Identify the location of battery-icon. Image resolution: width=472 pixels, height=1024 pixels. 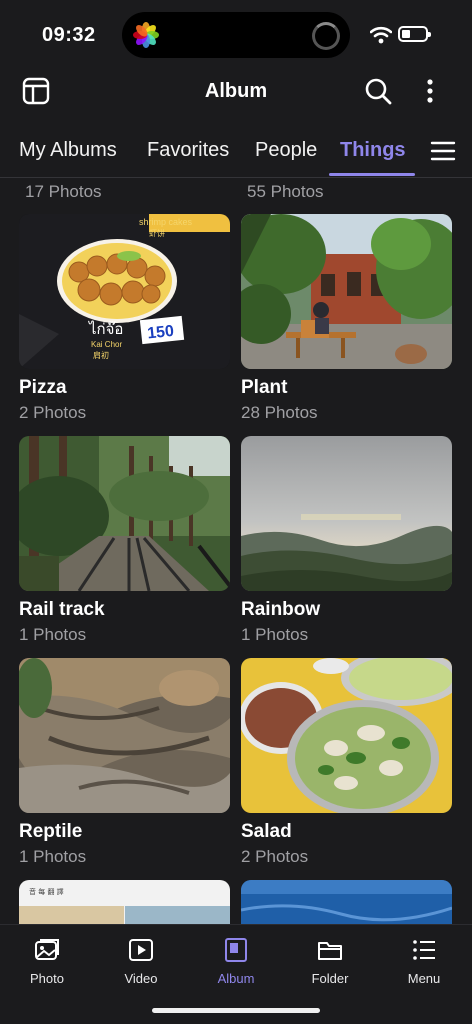
(414, 34).